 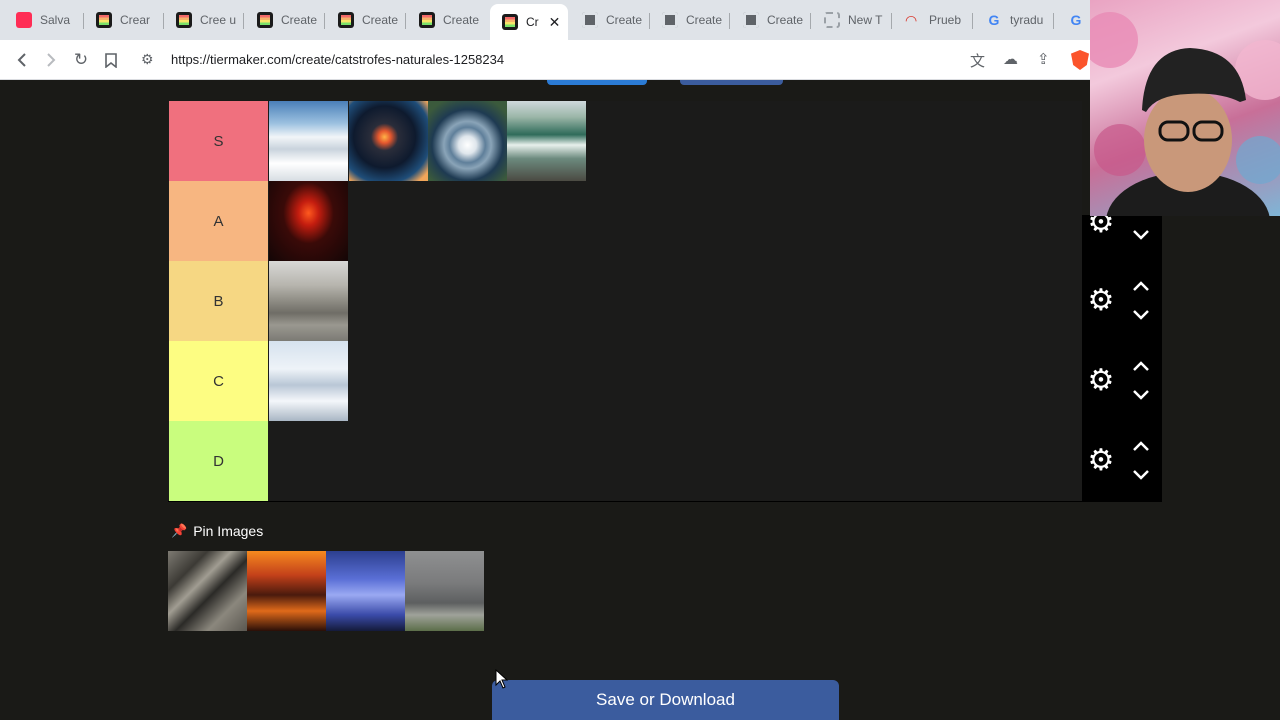 What do you see at coordinates (555, 22) in the screenshot?
I see `close-tab-icon: ✕` at bounding box center [555, 22].